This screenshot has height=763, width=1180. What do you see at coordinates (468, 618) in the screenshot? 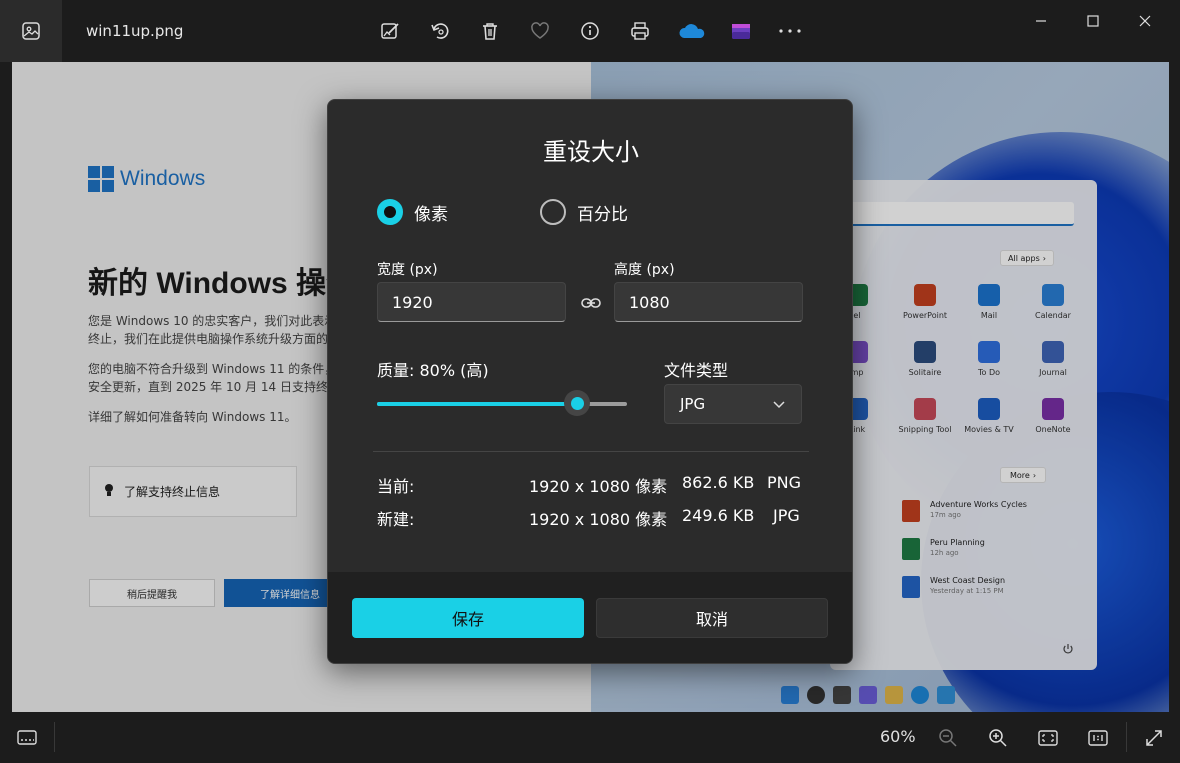
I see `save-button: 保存` at bounding box center [468, 618].